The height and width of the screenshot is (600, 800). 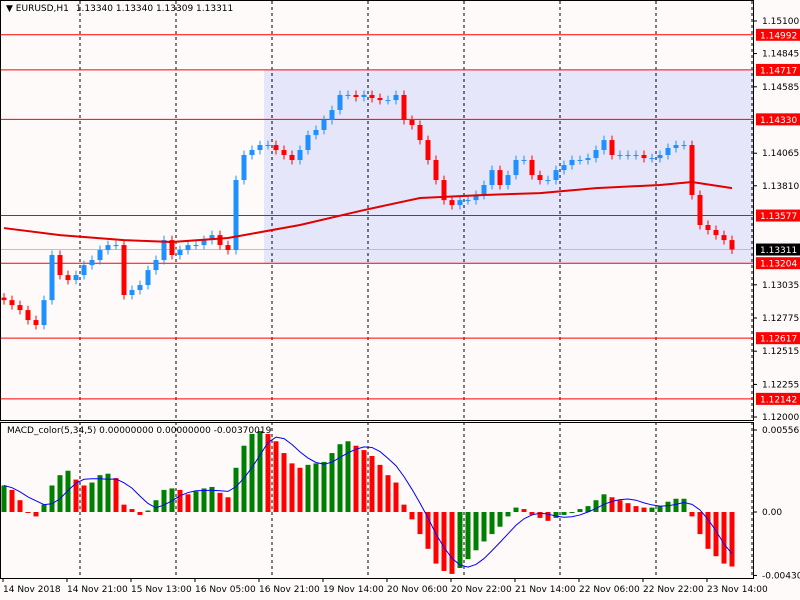 I want to click on time-tick-label: 22 Nov 22:00, so click(x=673, y=590).